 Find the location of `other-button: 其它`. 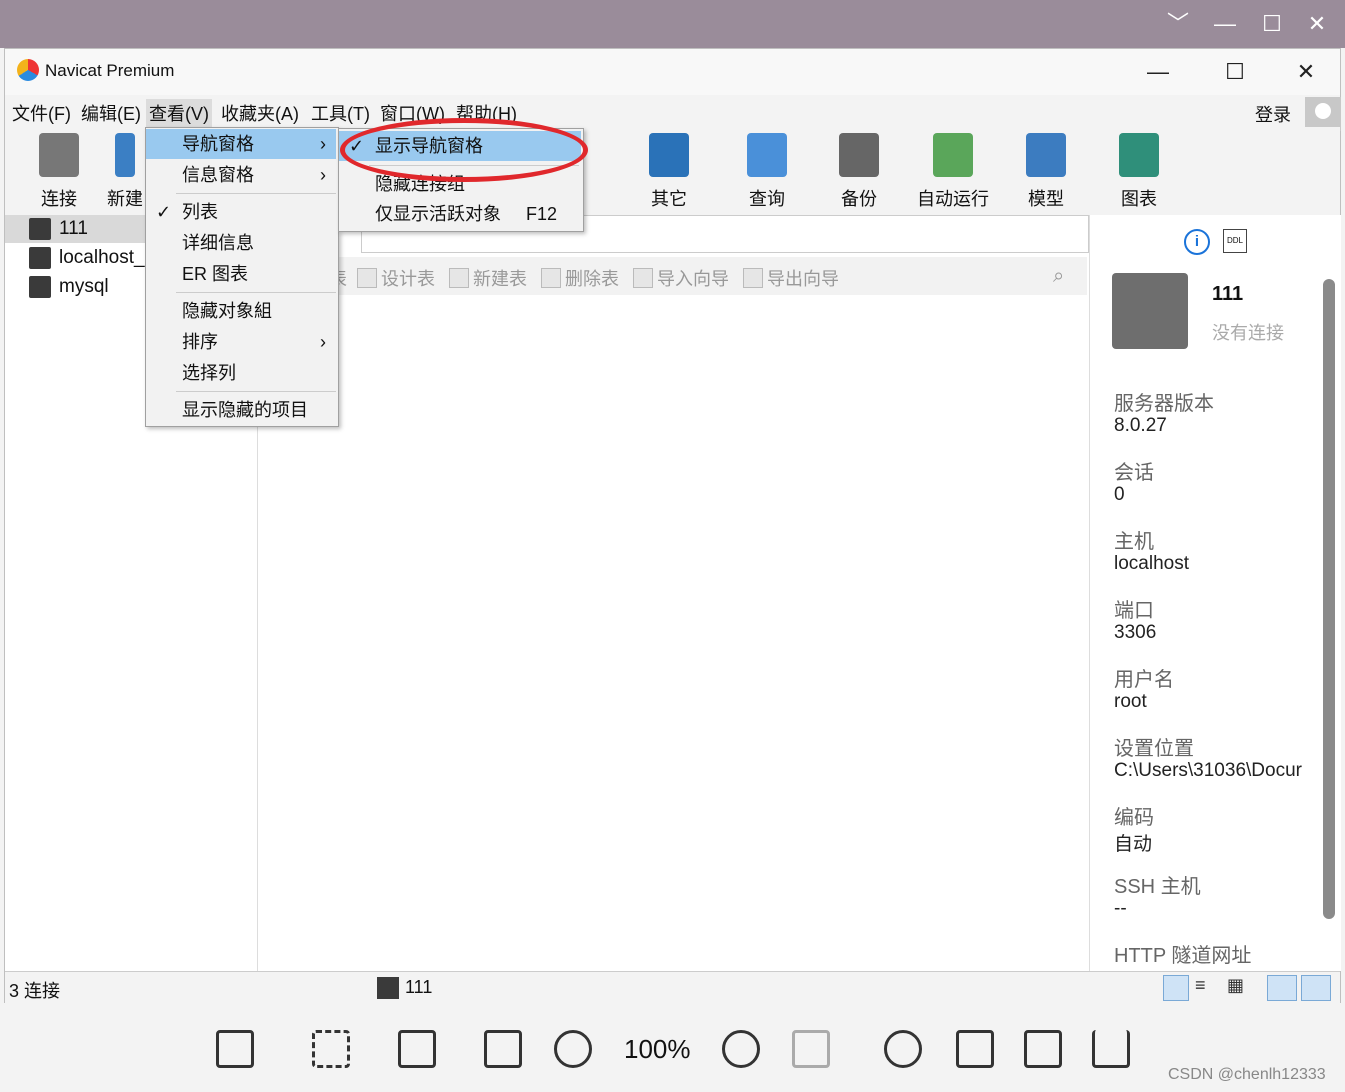

other-button: 其它 is located at coordinates (669, 172).